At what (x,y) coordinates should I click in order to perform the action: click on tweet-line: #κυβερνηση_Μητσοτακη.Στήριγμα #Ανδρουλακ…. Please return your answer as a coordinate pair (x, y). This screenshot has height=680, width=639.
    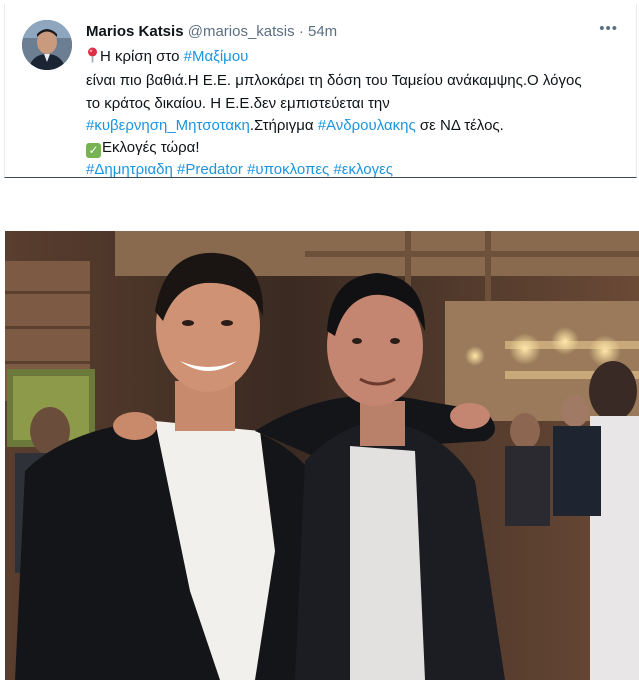
    Looking at the image, I should click on (360, 126).